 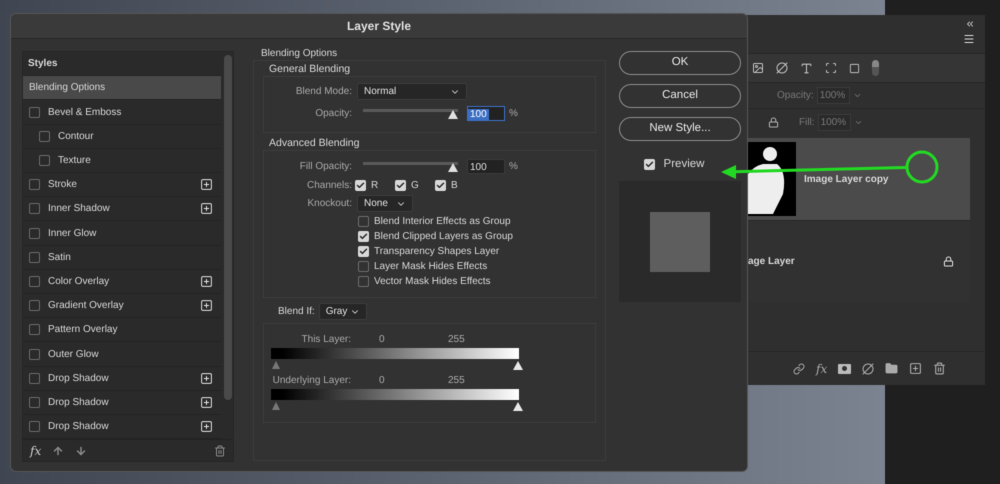 What do you see at coordinates (74, 355) in the screenshot?
I see `style-label: Outer Glow` at bounding box center [74, 355].